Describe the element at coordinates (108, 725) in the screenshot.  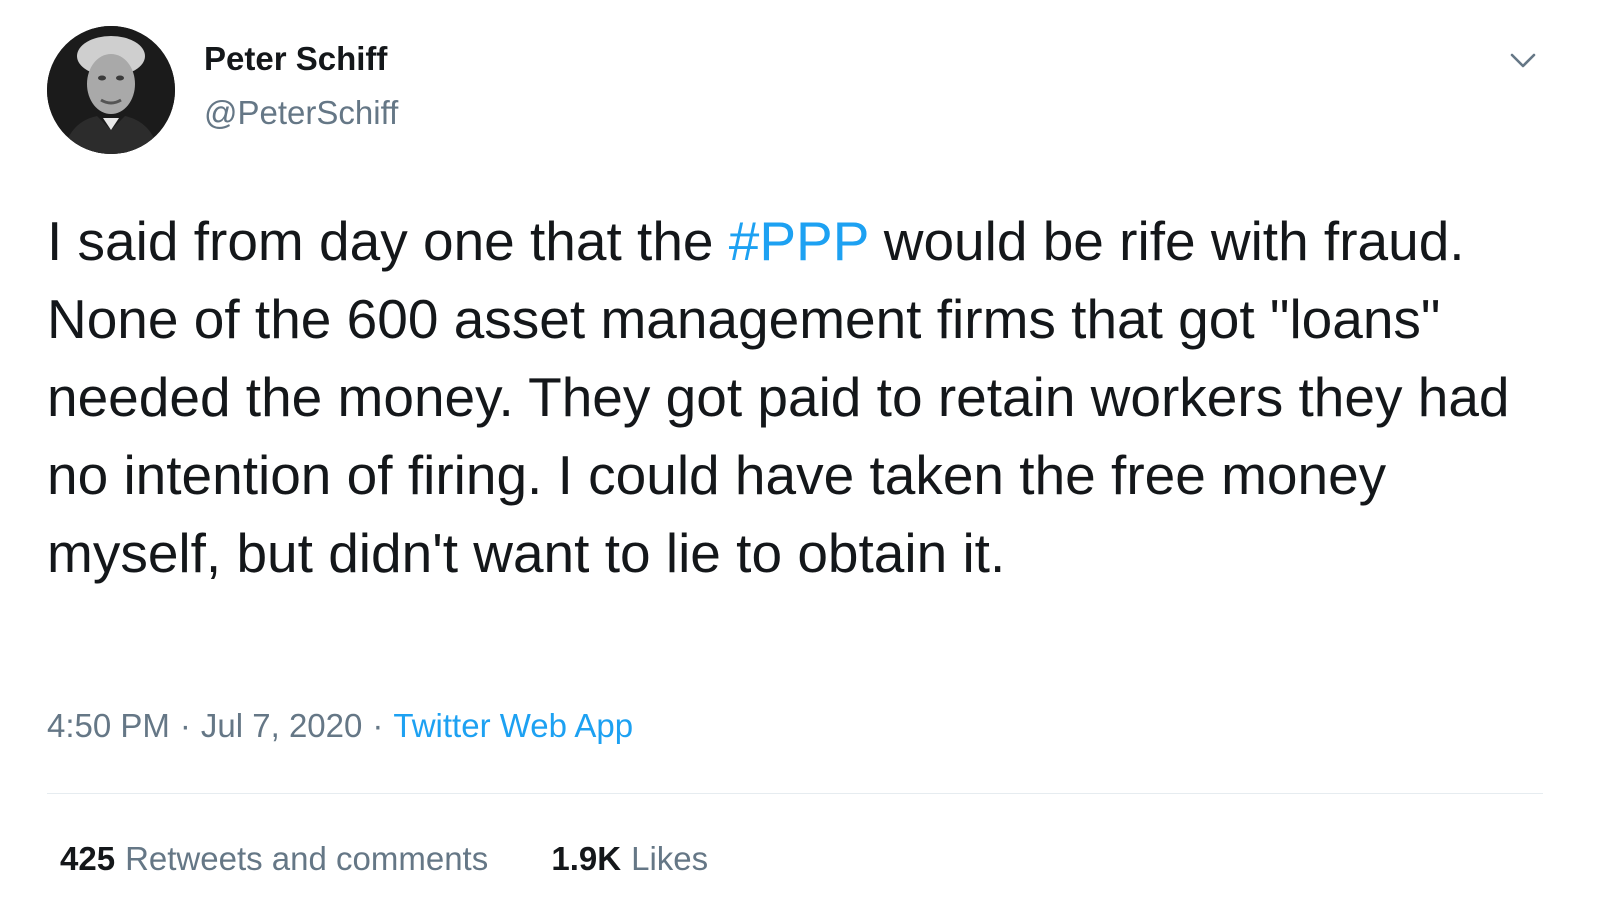
I see `tweet-time: 4:50 PM` at that location.